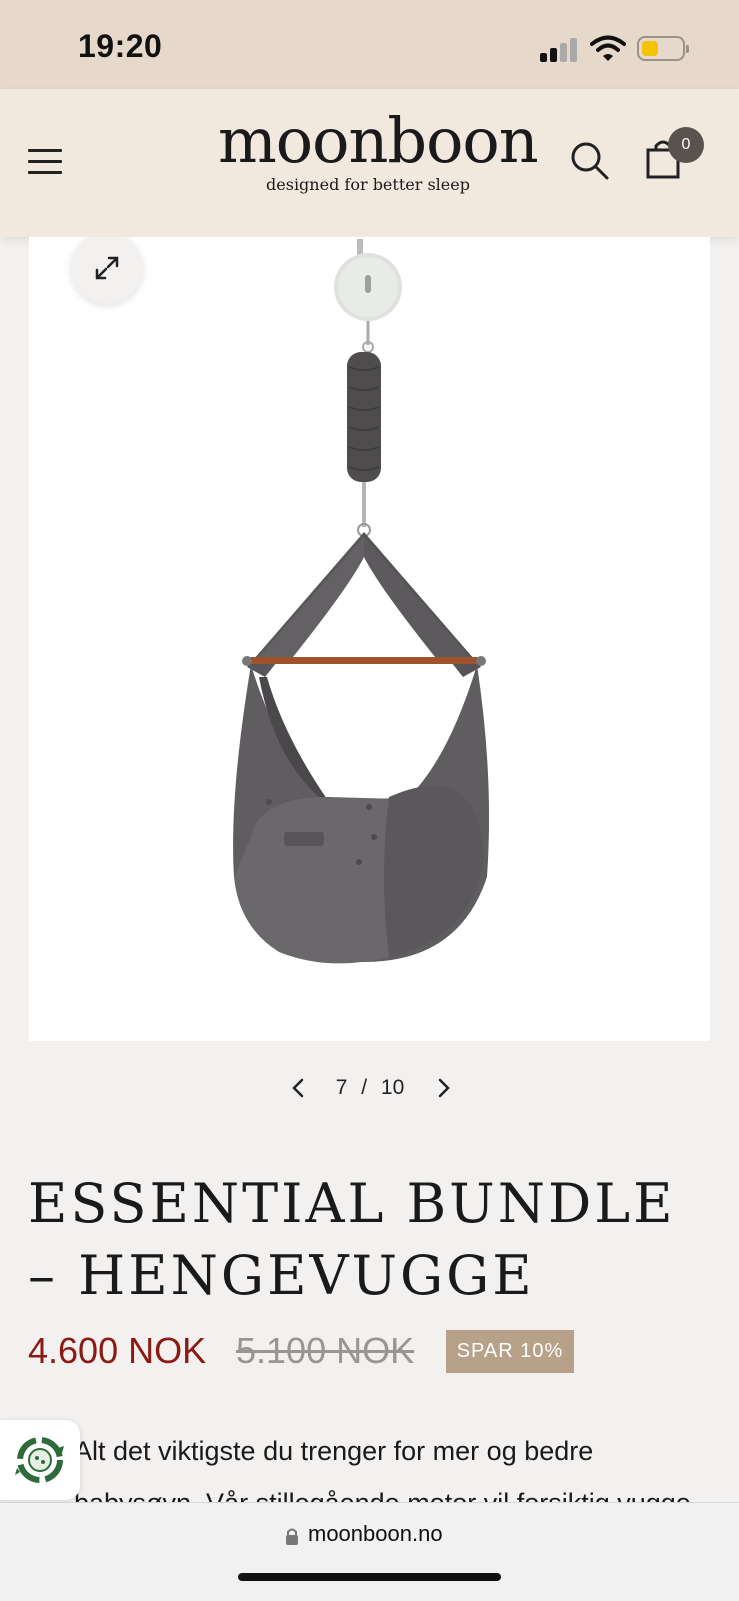 This screenshot has width=739, height=1601. I want to click on sale-price: 4.600 NOK, so click(117, 1350).